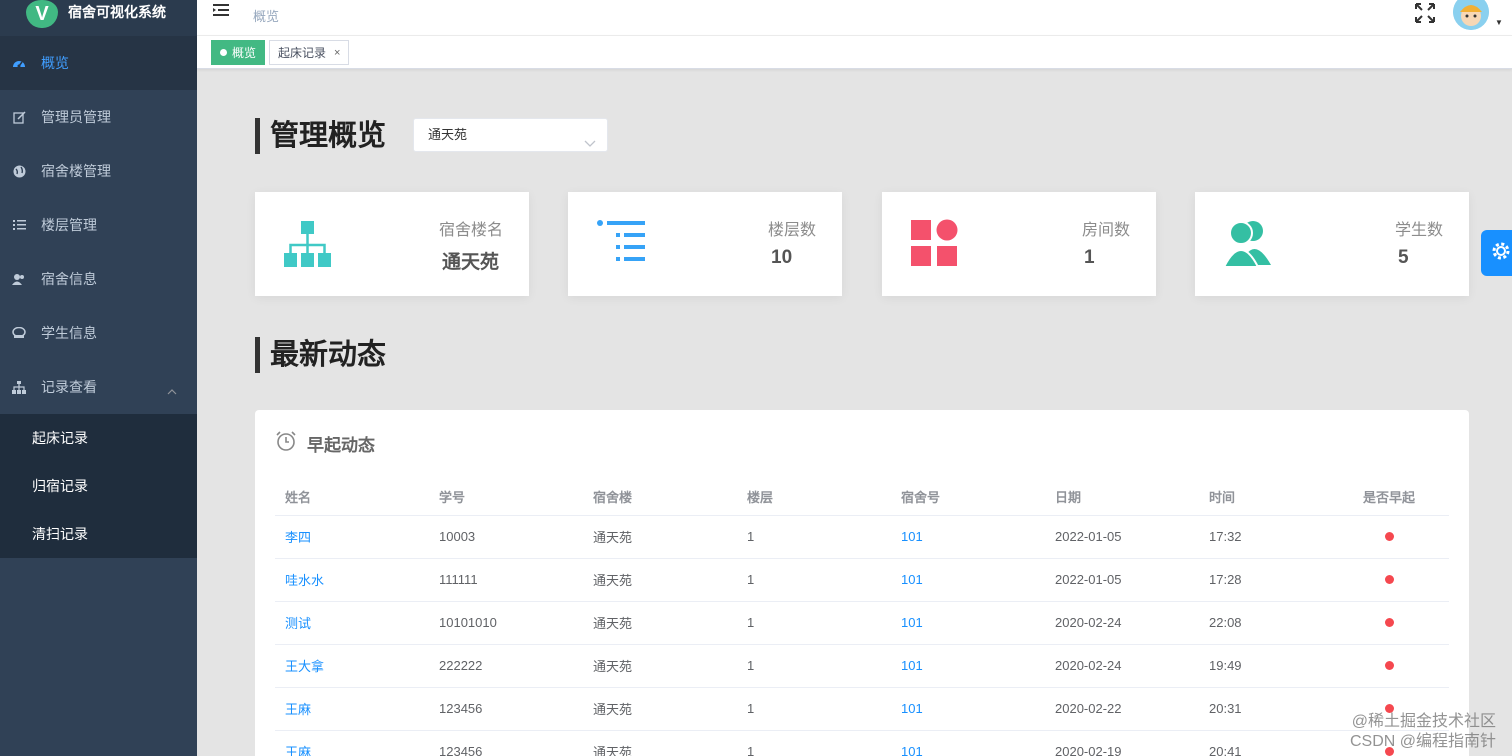  Describe the element at coordinates (172, 390) in the screenshot. I see `chevron-up-icon` at that location.